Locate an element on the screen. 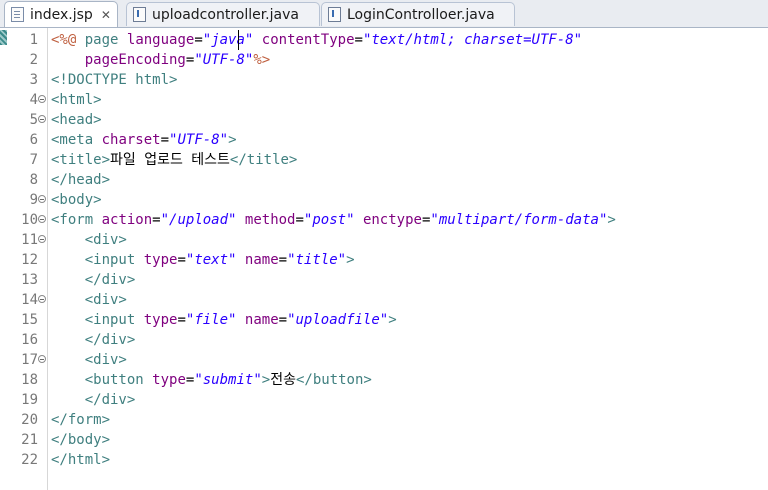  code-token: html is located at coordinates (152, 80).